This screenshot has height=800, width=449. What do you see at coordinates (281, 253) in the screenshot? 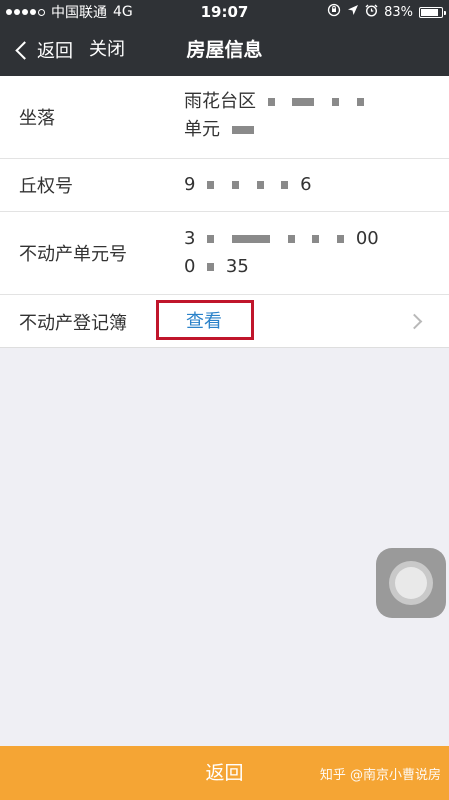
I see `row-value-unit-number: 3 00 0 35` at bounding box center [281, 253].